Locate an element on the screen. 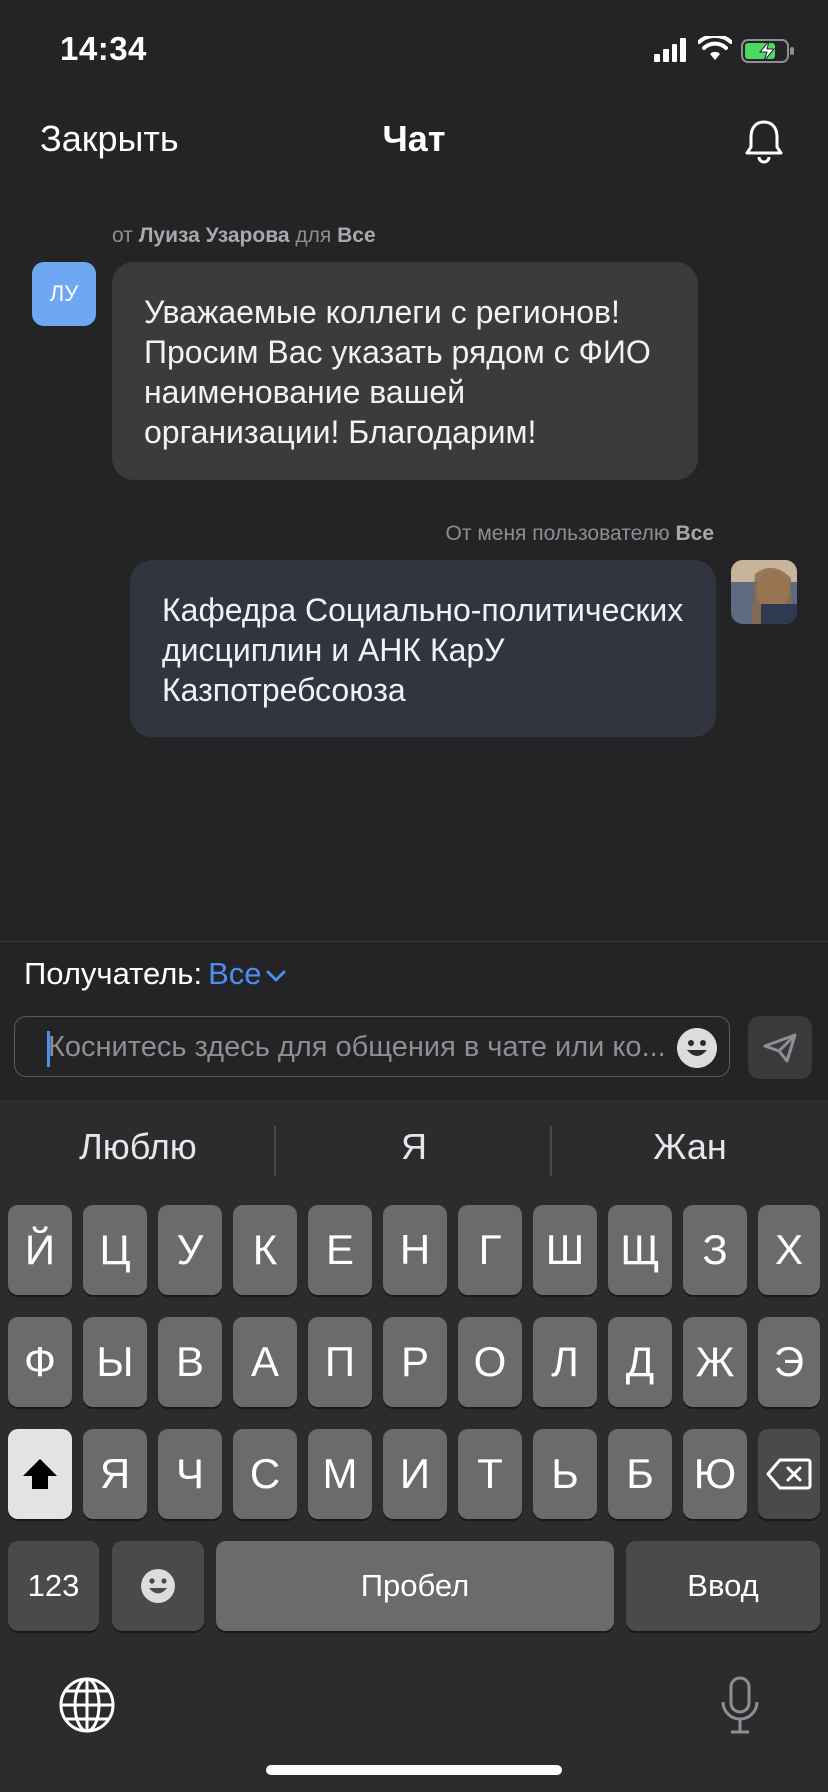 Image resolution: width=828 pixels, height=1792 pixels. key-letter: Т is located at coordinates (490, 1474).